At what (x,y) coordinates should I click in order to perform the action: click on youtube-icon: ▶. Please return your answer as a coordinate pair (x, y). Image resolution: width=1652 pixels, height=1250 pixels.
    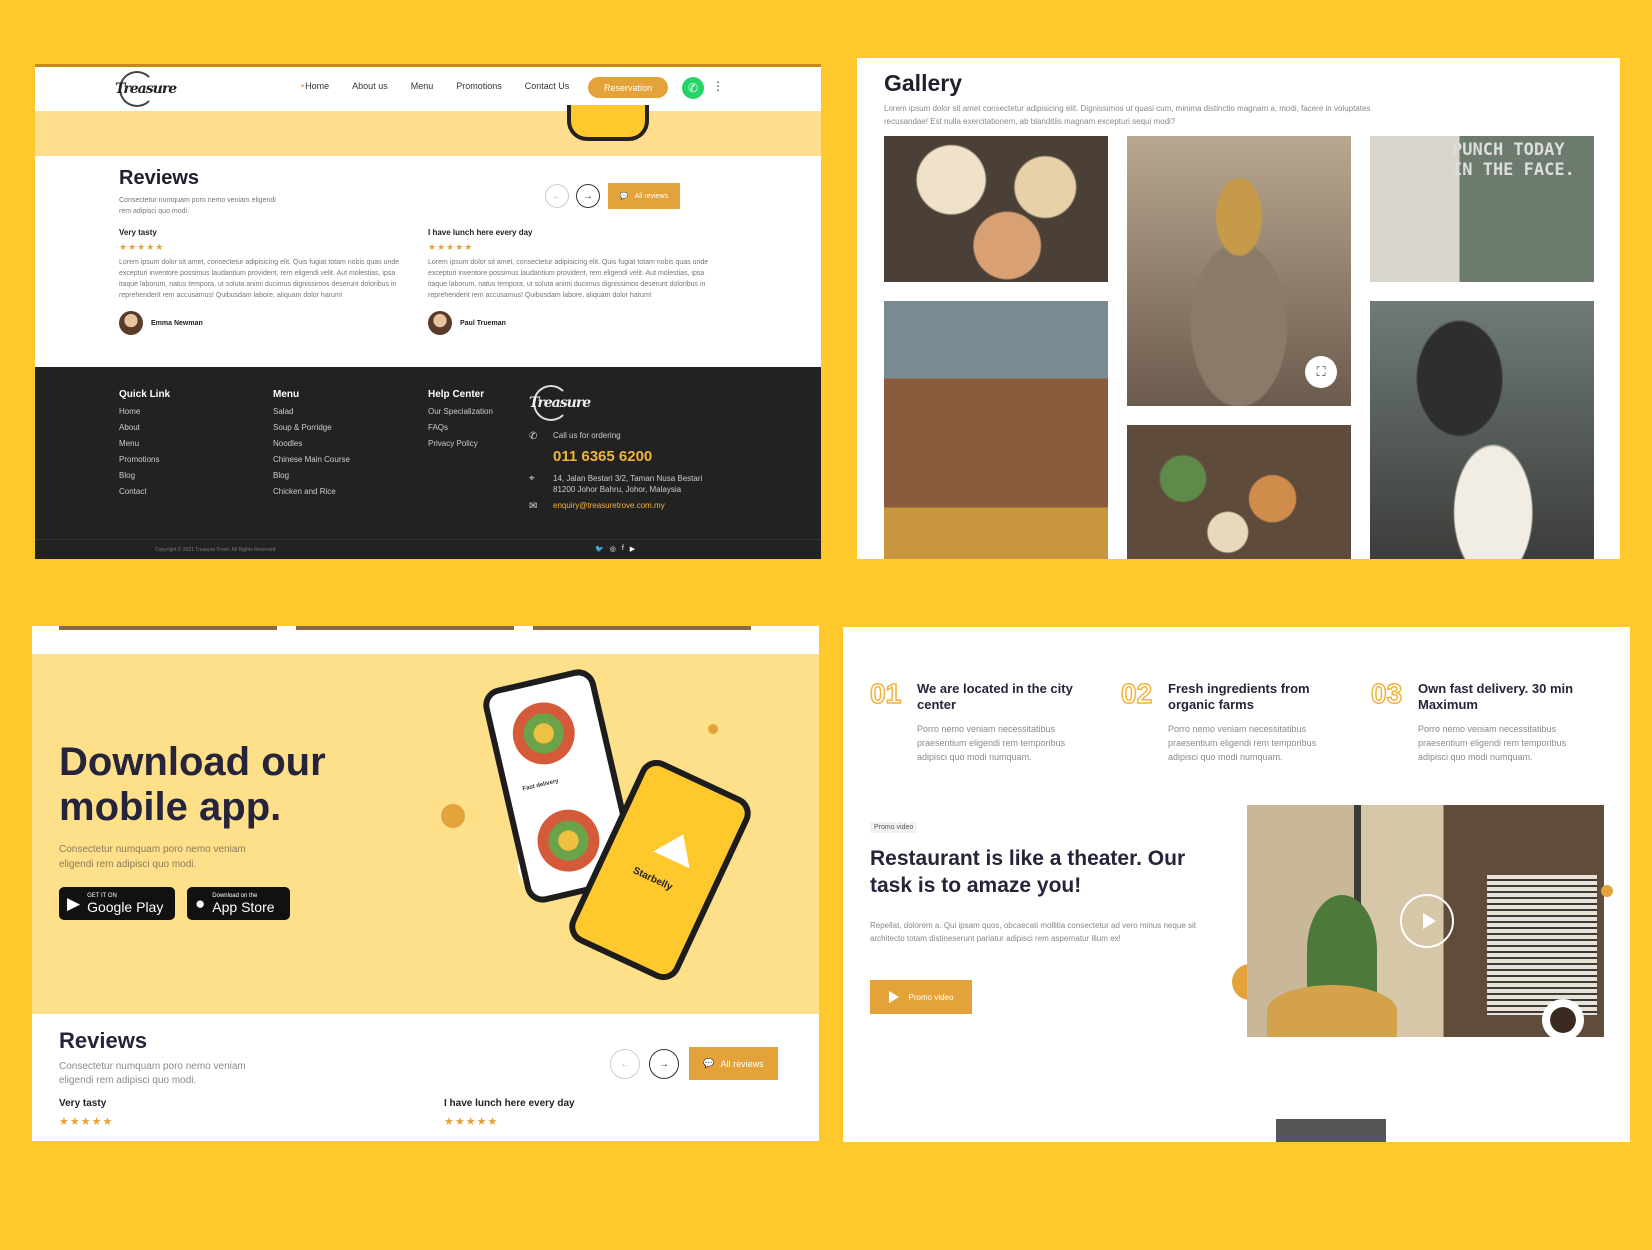
    Looking at the image, I should click on (632, 549).